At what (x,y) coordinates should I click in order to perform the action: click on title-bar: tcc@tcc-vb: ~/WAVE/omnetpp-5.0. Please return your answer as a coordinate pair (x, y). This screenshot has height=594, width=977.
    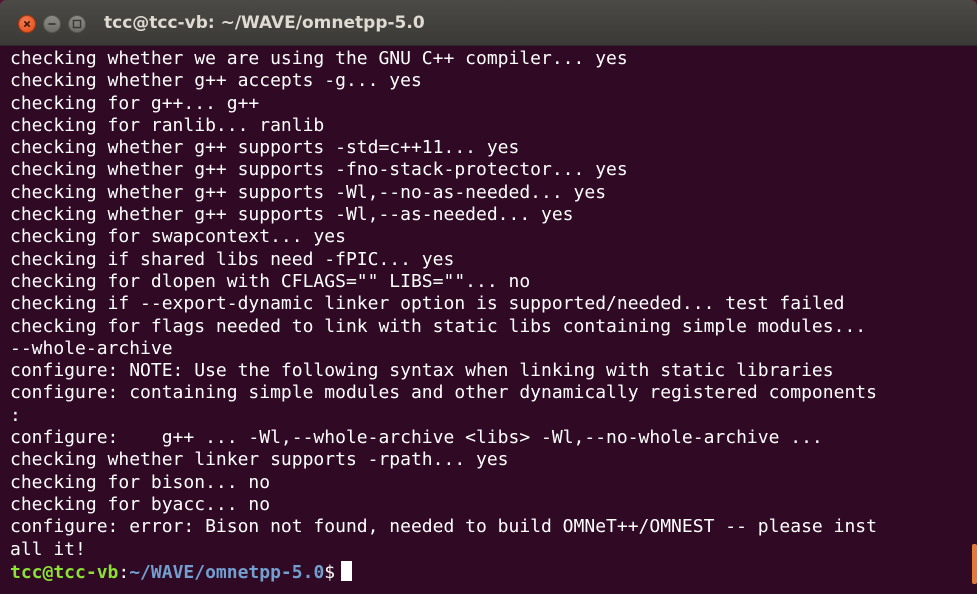
    Looking at the image, I should click on (488, 23).